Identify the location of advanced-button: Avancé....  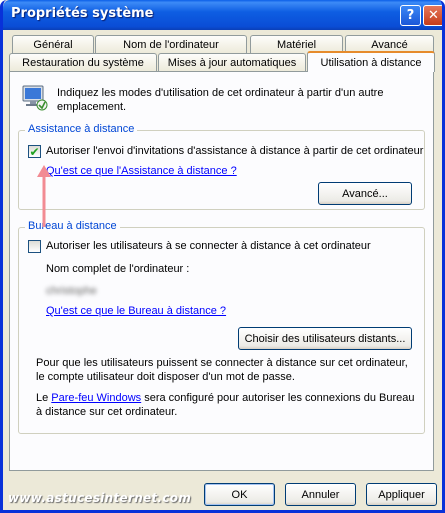
(365, 193).